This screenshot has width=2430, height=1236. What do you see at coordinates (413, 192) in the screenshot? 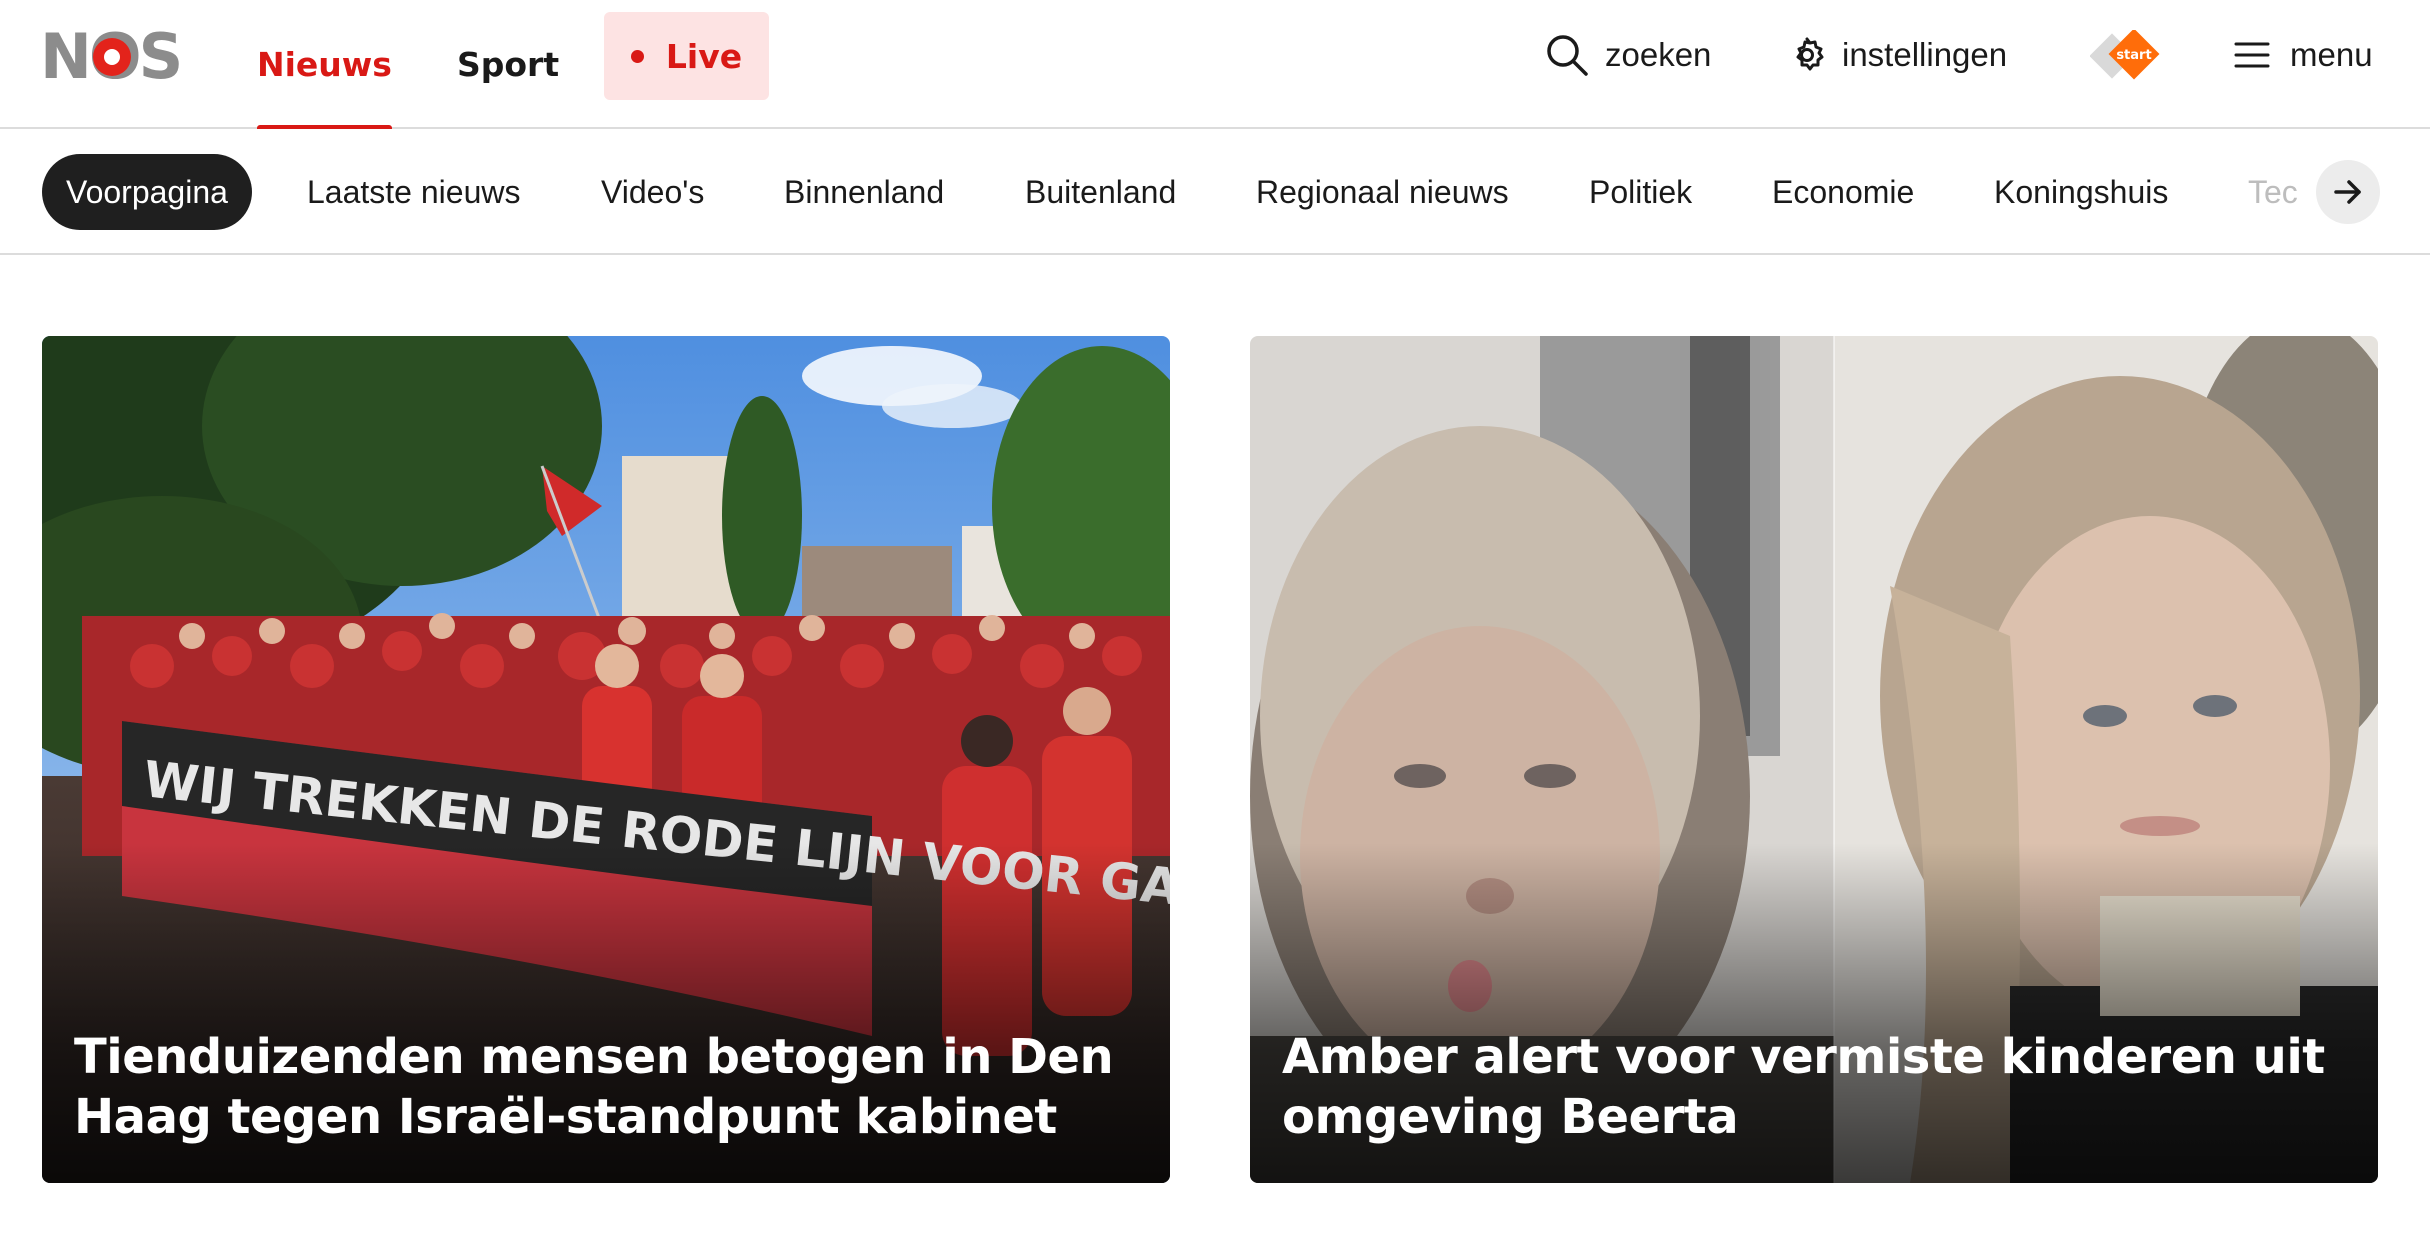
I see `category-laatste-nieuws: Laatste nieuws` at bounding box center [413, 192].